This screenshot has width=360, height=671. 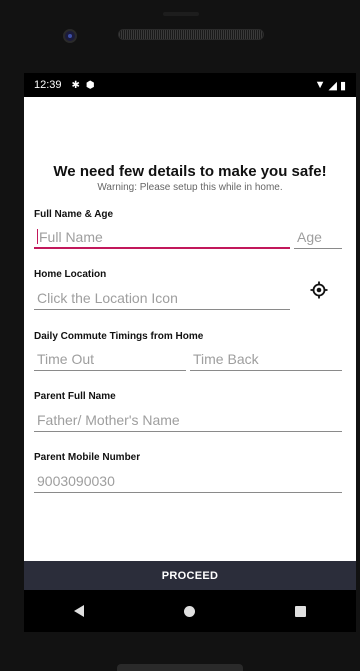 I want to click on home-location-placeholder: Click the Location Icon, so click(x=107, y=298).